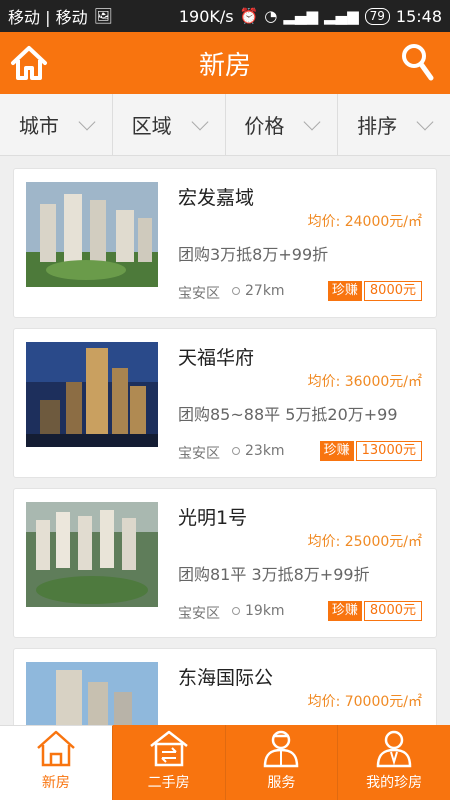  I want to click on listing-card: 东海国际公 均价: 70000元/㎡, so click(225, 686).